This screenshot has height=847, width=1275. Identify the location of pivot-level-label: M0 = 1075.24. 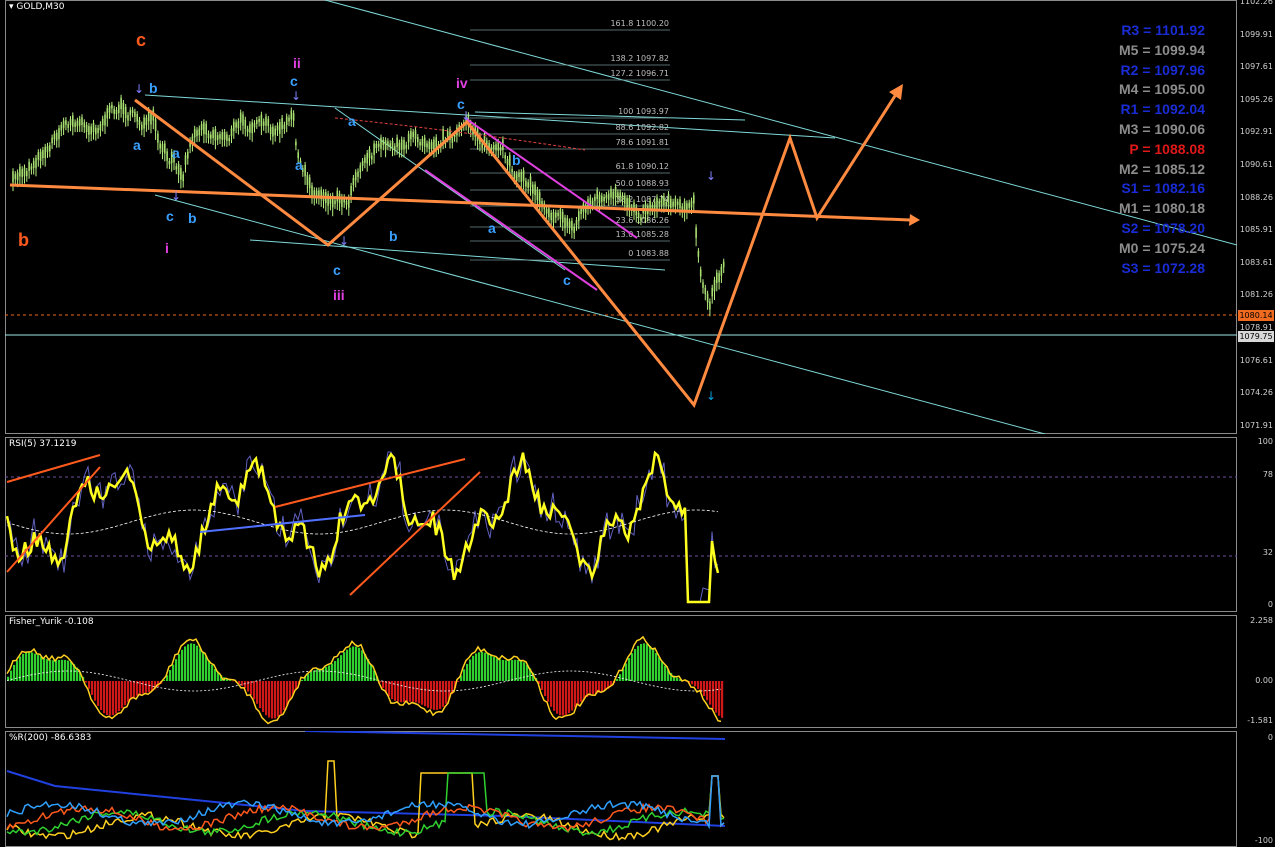
(1162, 248).